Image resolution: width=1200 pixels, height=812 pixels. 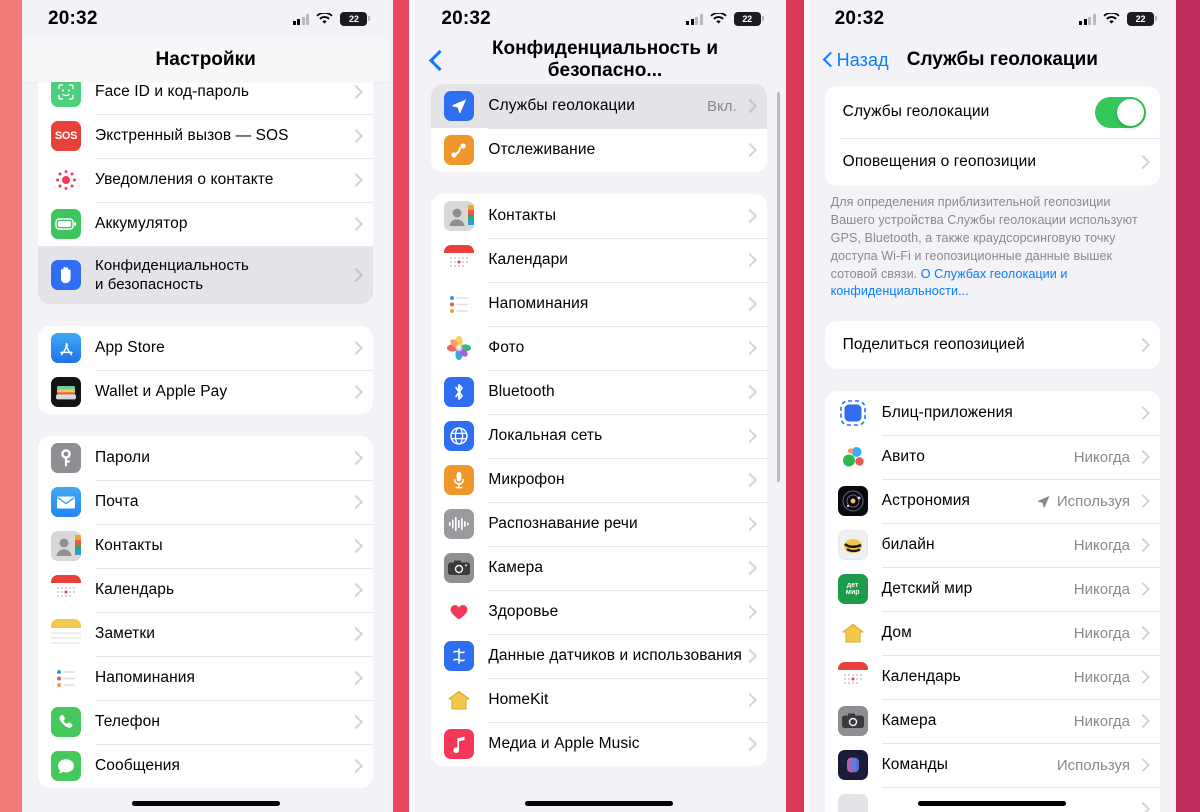 What do you see at coordinates (992, 501) in the screenshot?
I see `app-row-astronomy: Астрономия Используя` at bounding box center [992, 501].